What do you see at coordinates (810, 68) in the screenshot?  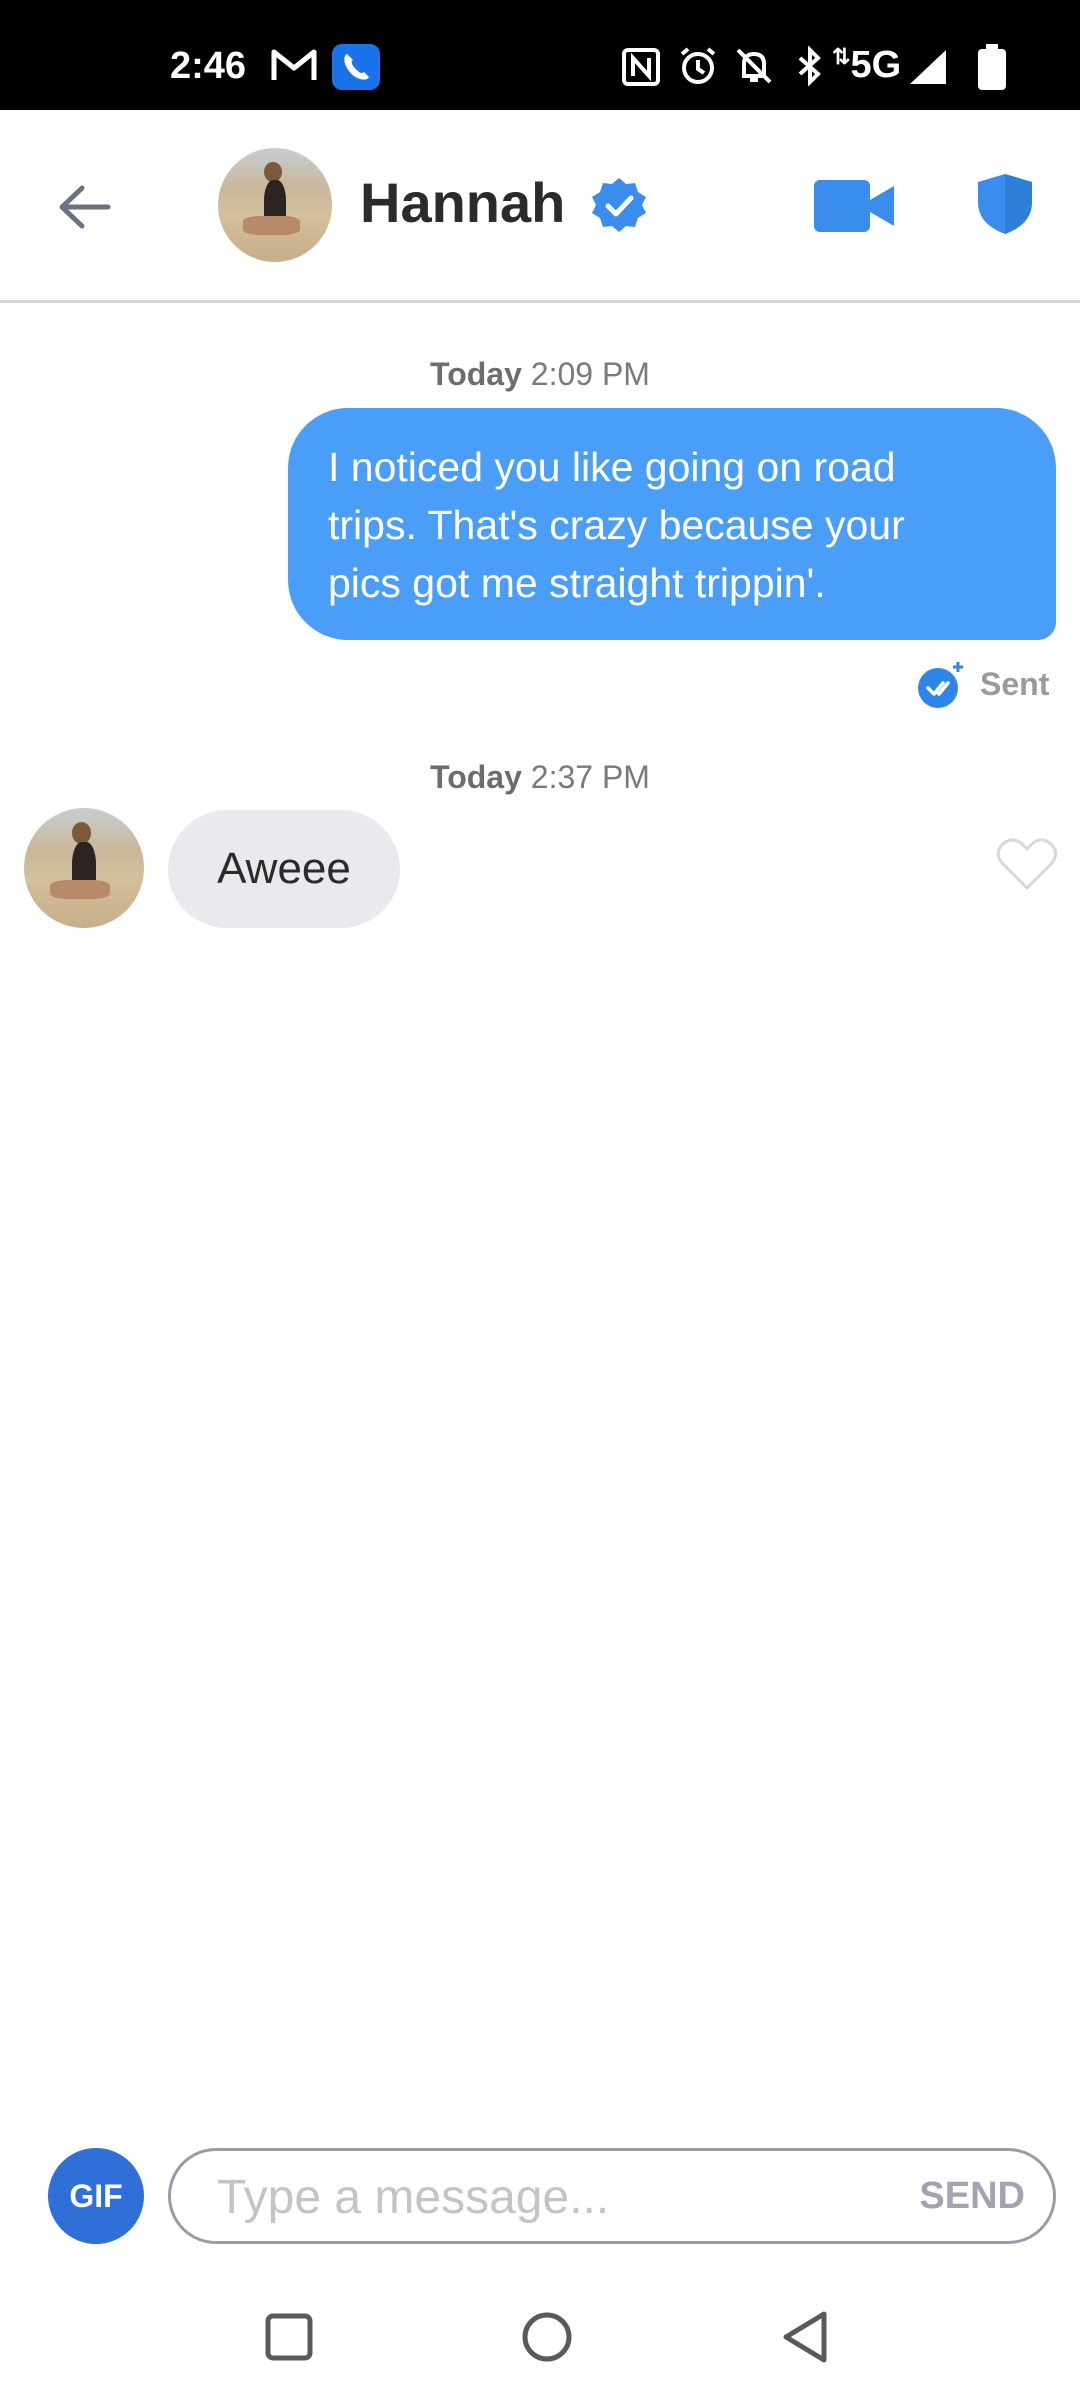 I see `bluetooth-icon` at bounding box center [810, 68].